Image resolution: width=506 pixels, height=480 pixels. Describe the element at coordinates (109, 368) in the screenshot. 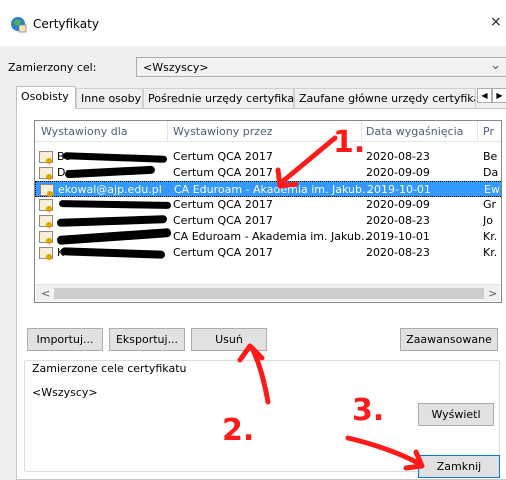

I see `certificate-purposes-title: Zamierzone cele certyfikatu` at that location.